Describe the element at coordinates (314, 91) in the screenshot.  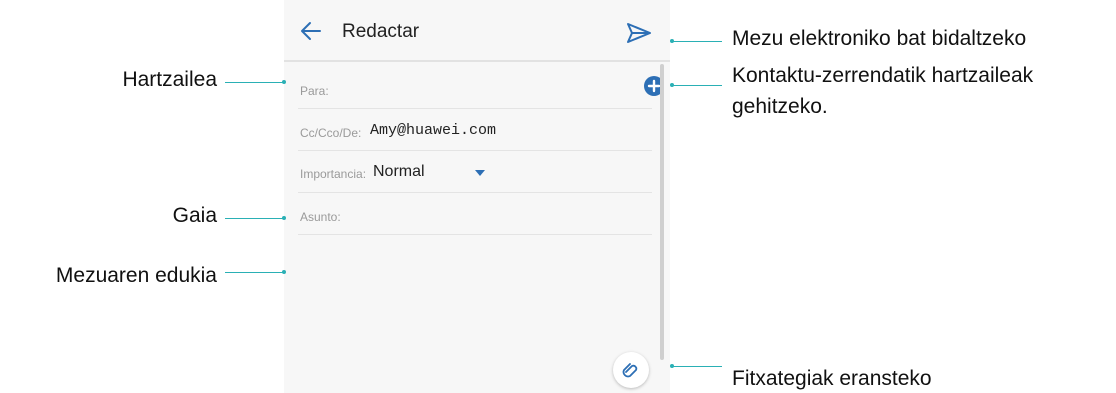
I see `to-label: Para:` at that location.